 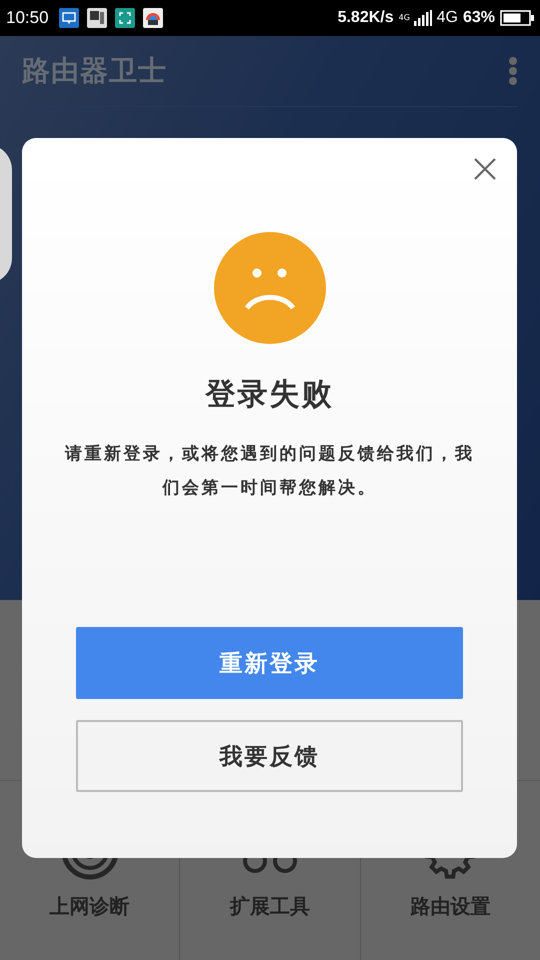 I want to click on more-icon, so click(x=513, y=71).